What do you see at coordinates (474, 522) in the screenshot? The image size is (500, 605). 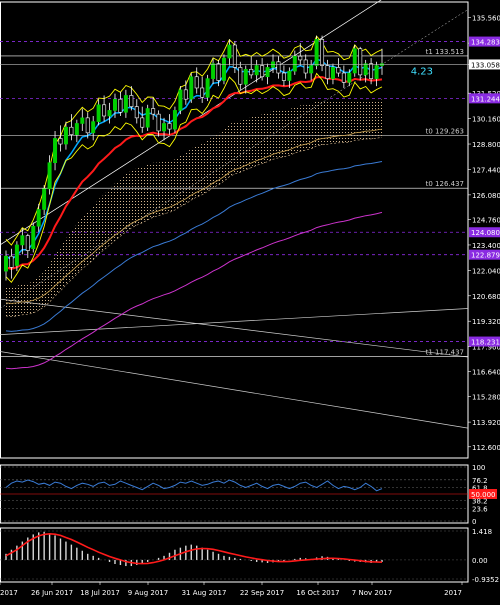 I see `rsi-tick-label: 0` at bounding box center [474, 522].